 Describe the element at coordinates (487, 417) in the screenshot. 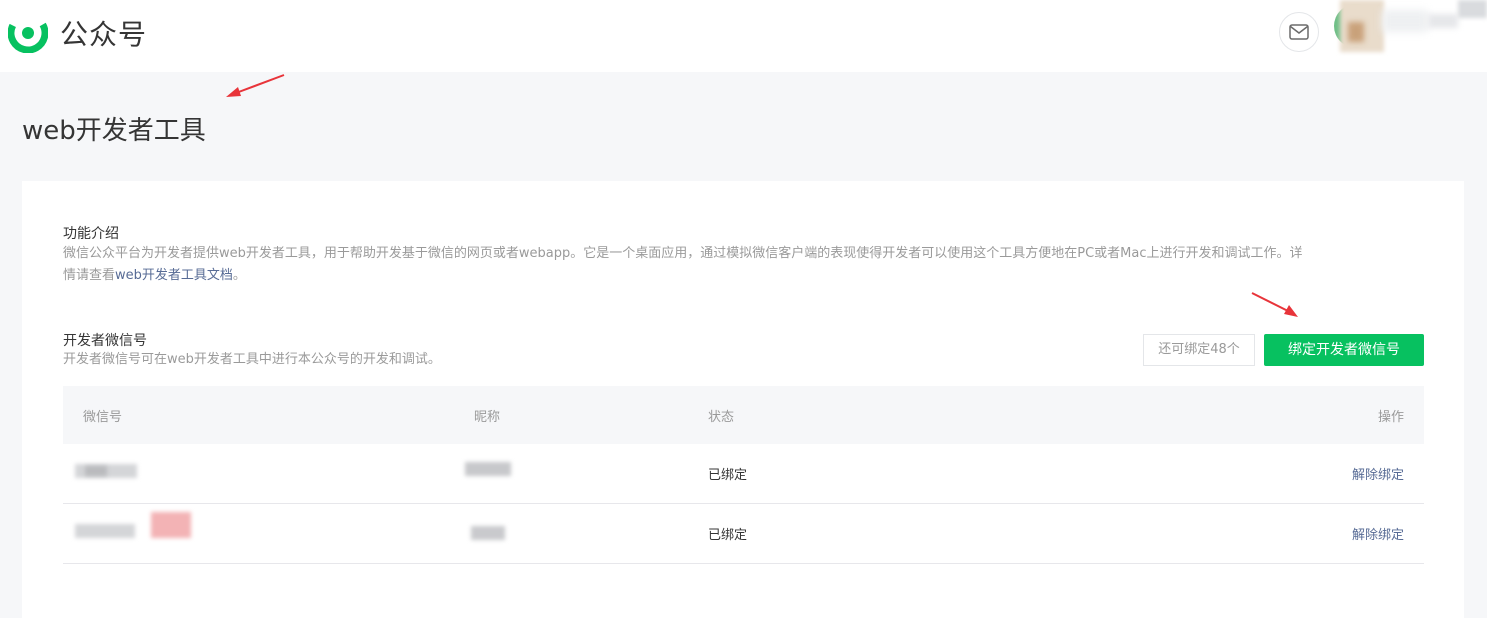

I see `column-nickname: 昵称` at that location.